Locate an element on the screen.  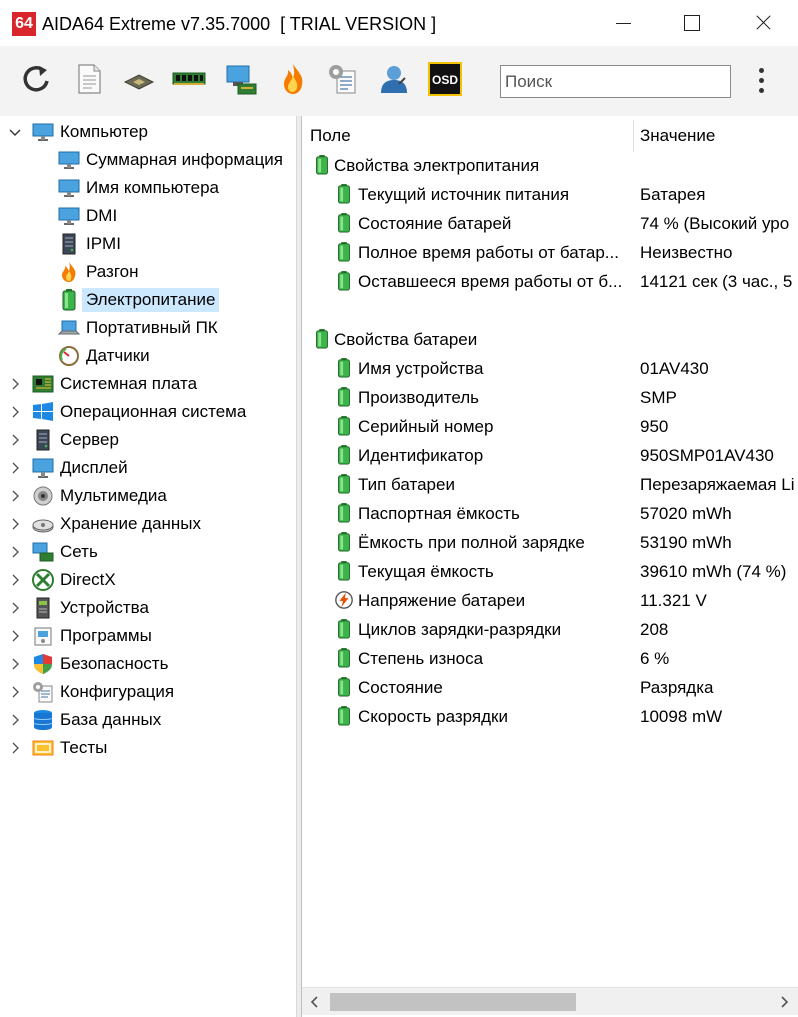
tree-item-0: Суммарная информация is located at coordinates (170, 160).